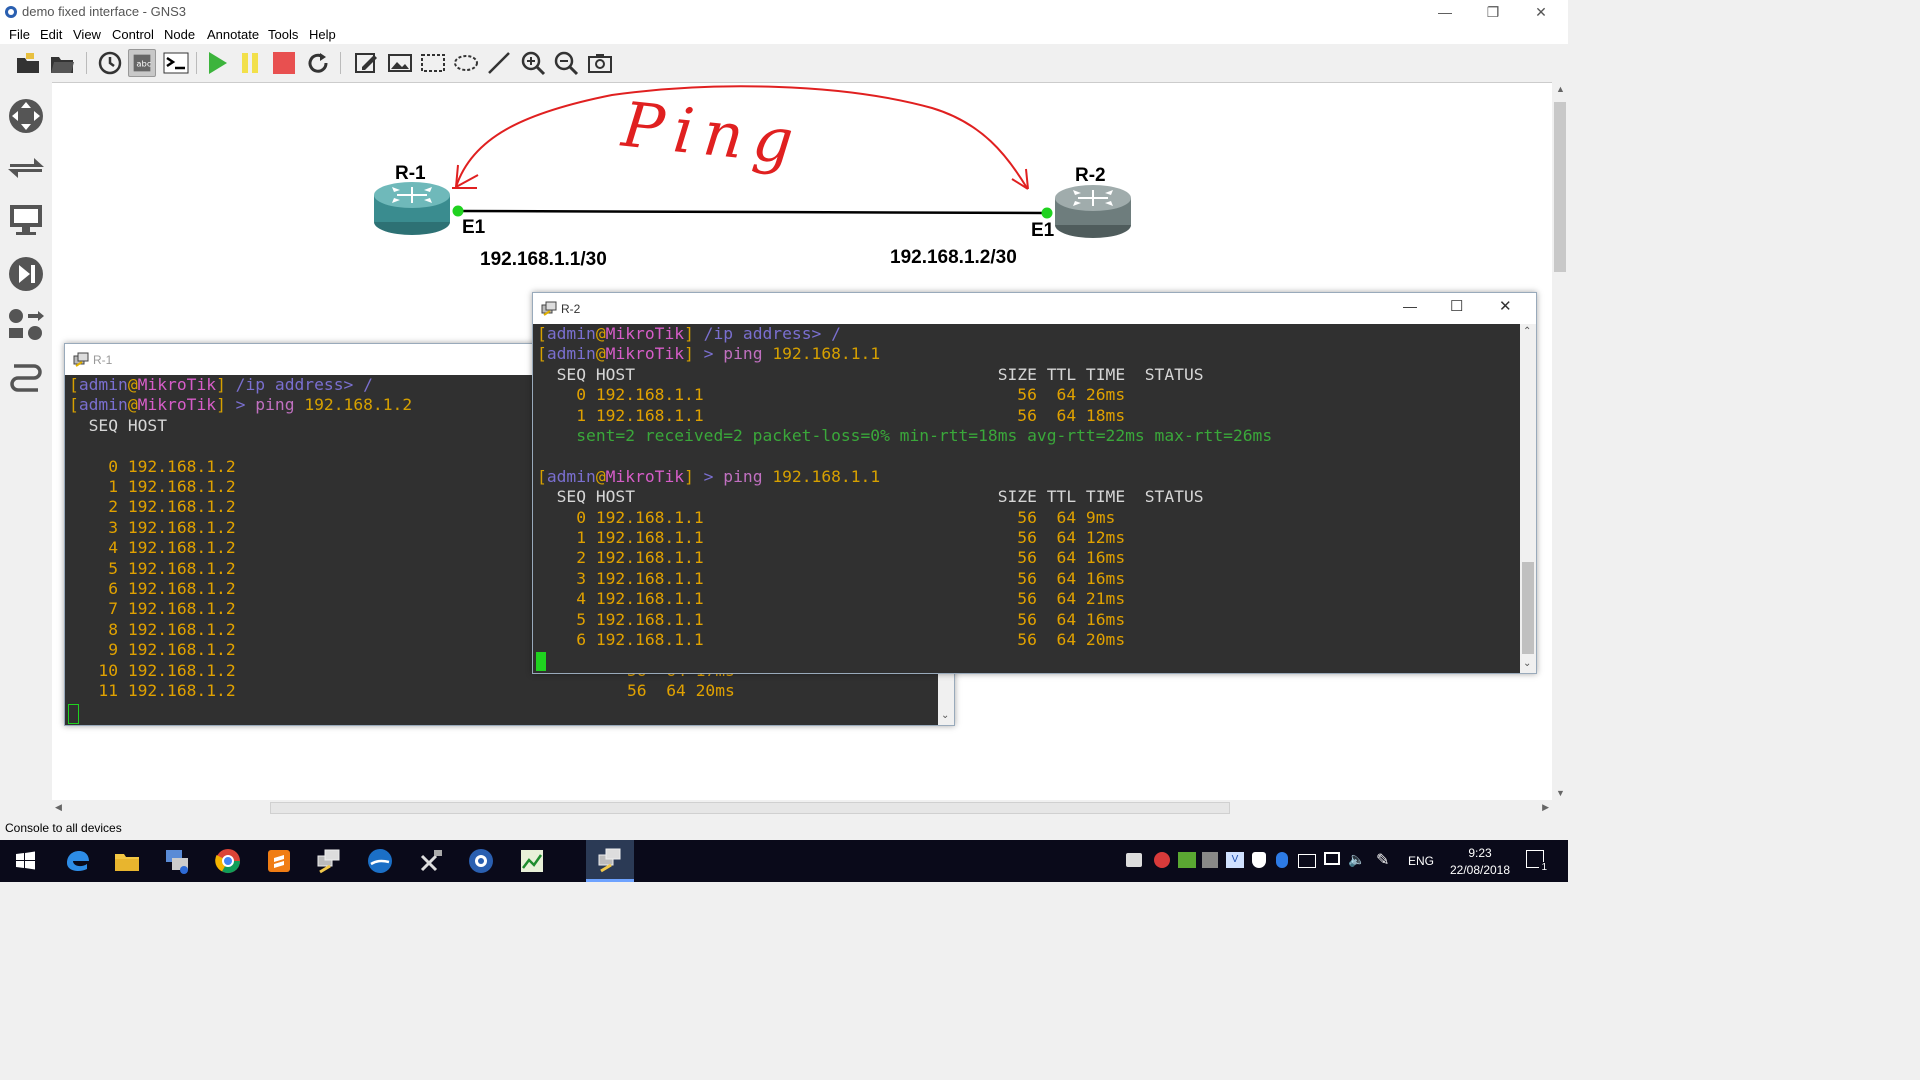 Image resolution: width=1920 pixels, height=1080 pixels. I want to click on router-r1-icon, so click(412, 208).